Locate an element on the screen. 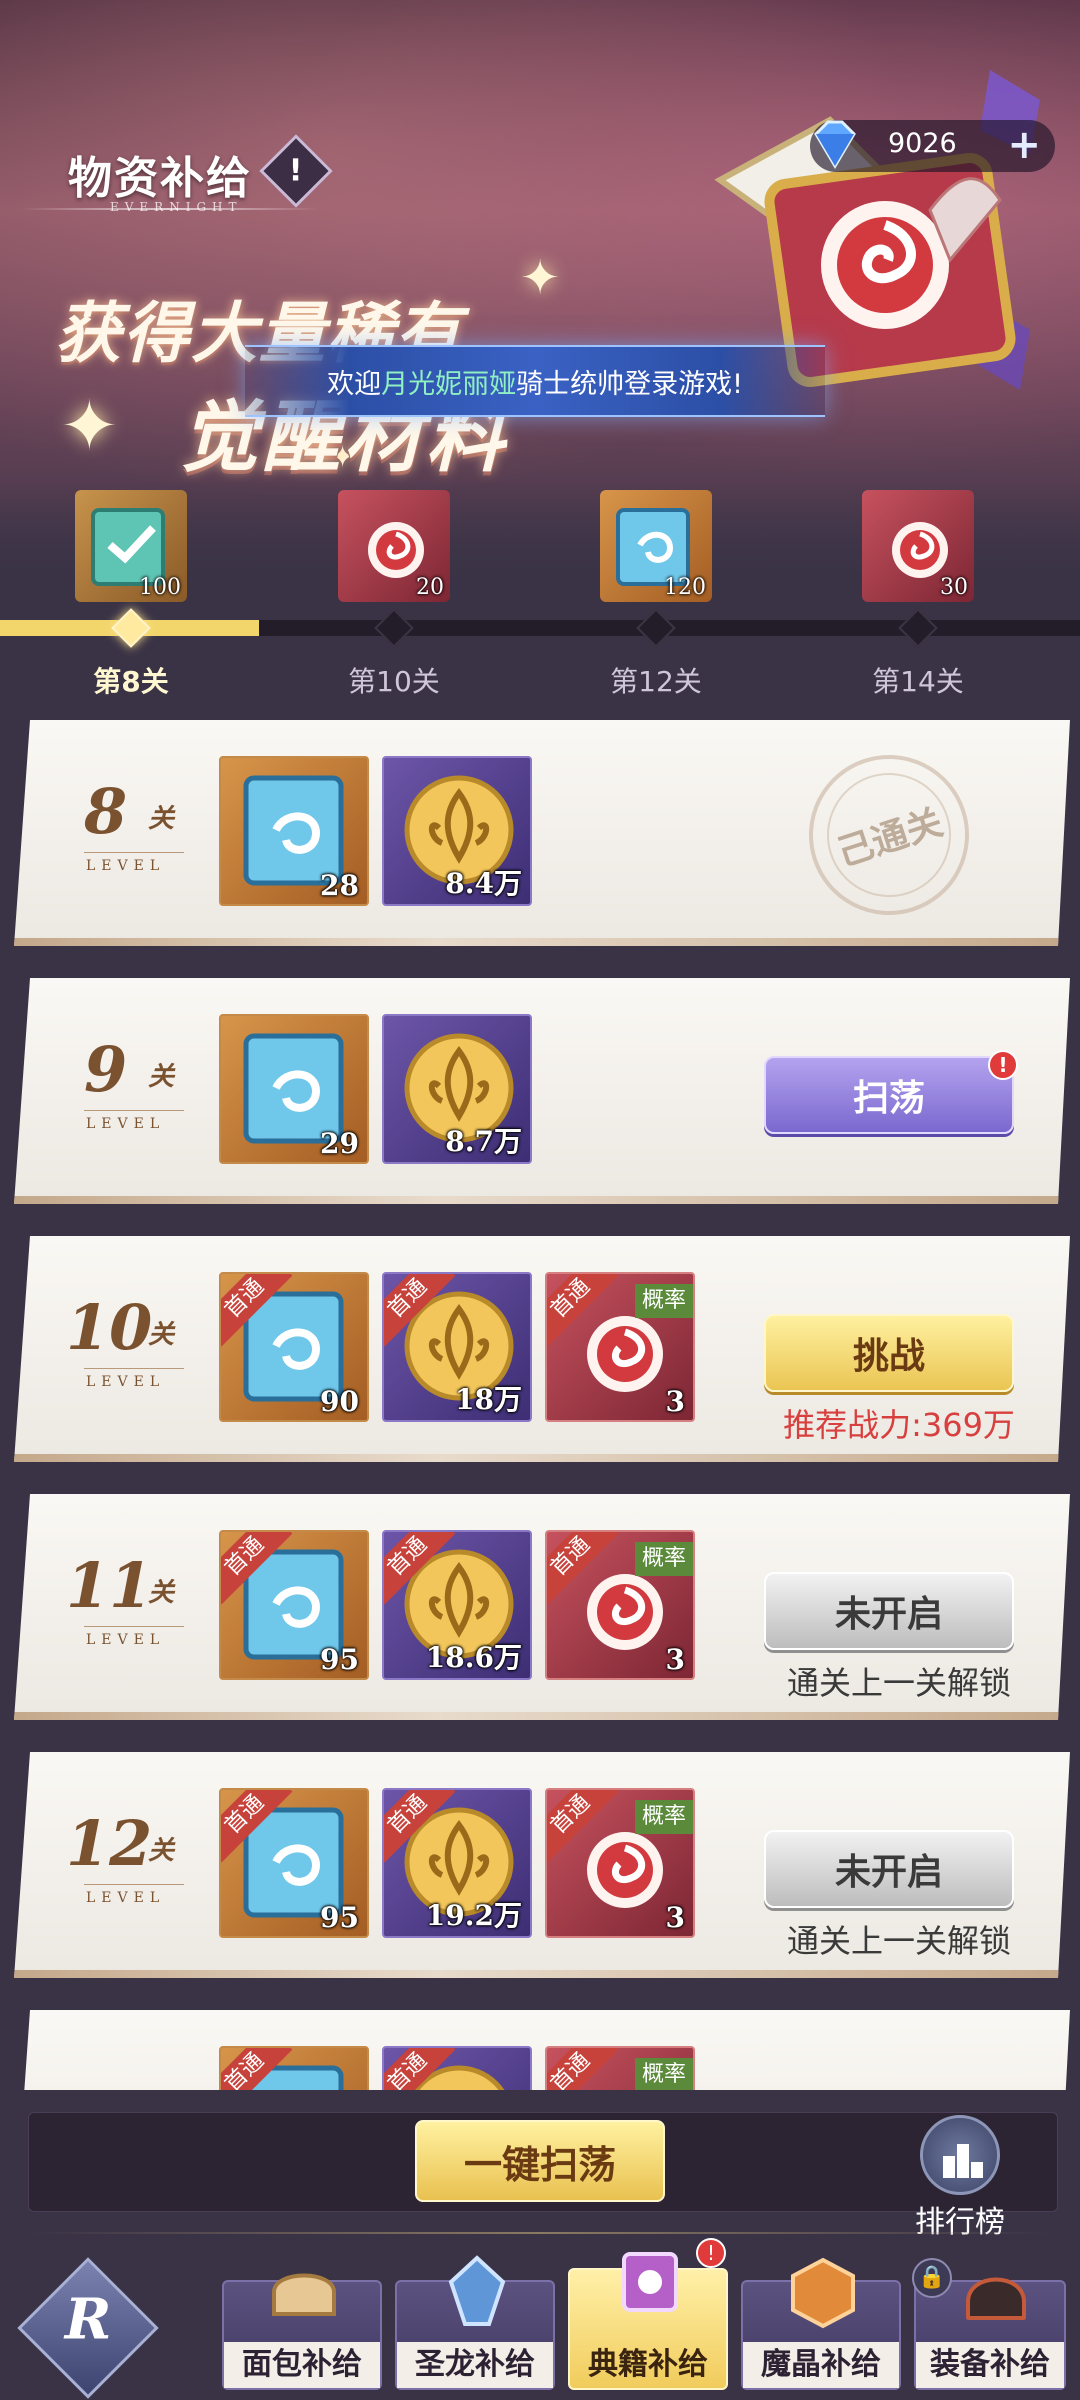 This screenshot has width=1080, height=2400. currency-display: 9026 + is located at coordinates (932, 146).